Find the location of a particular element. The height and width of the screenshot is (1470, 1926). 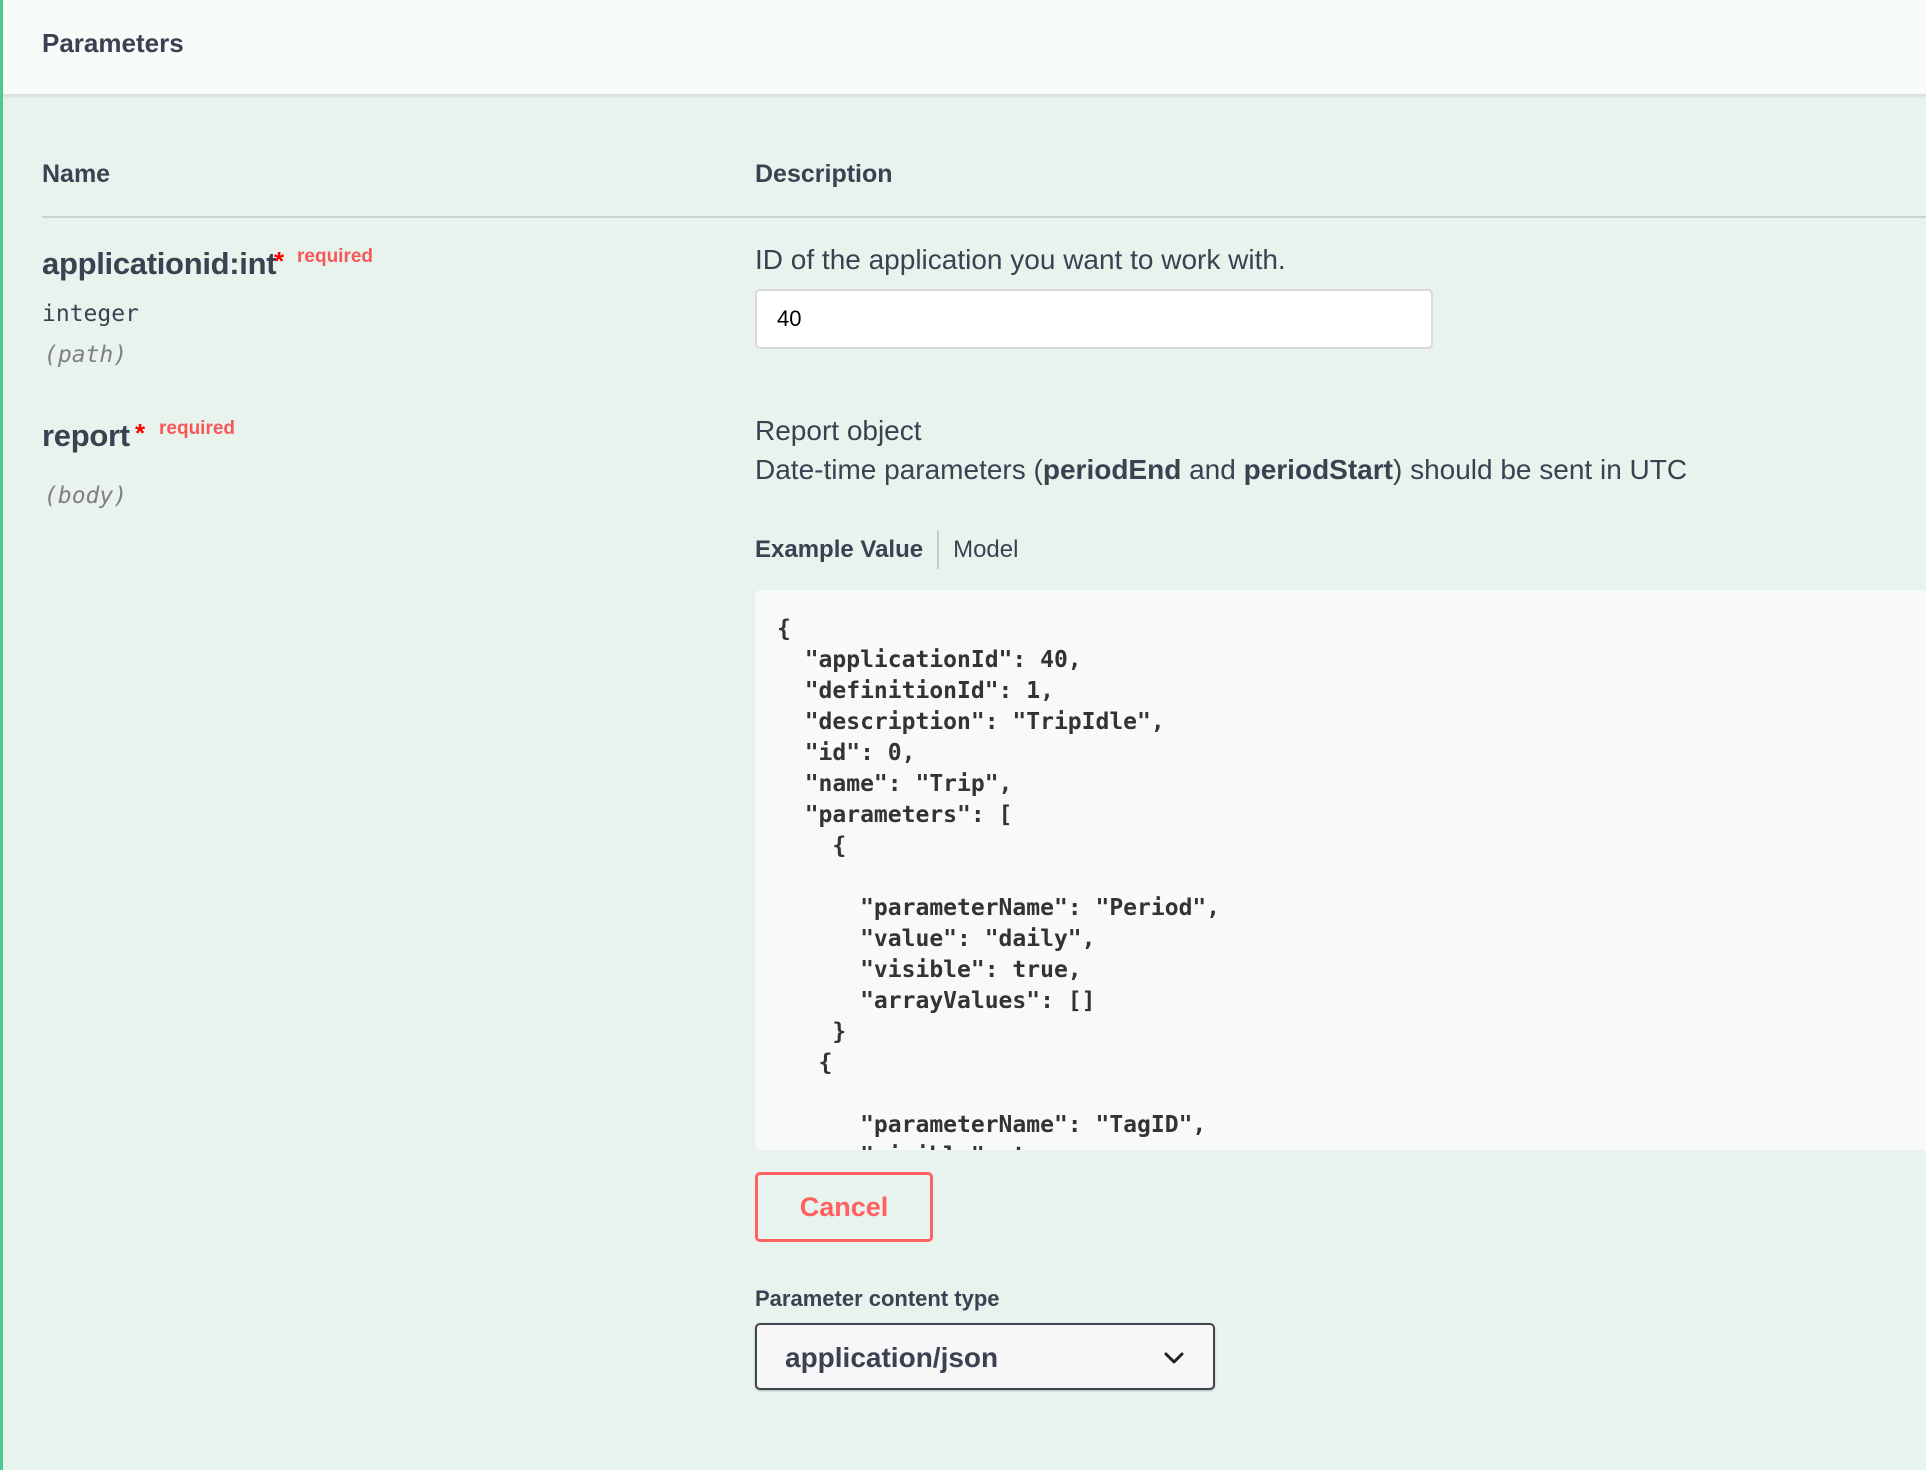

description-text: Date-time parameters ( is located at coordinates (899, 469).